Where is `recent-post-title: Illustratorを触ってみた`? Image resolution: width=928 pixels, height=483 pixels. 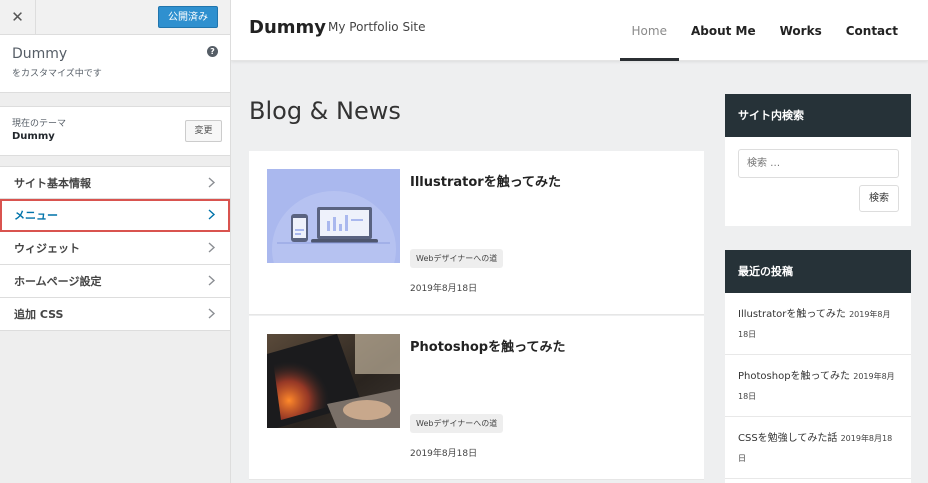 recent-post-title: Illustratorを触ってみた is located at coordinates (792, 314).